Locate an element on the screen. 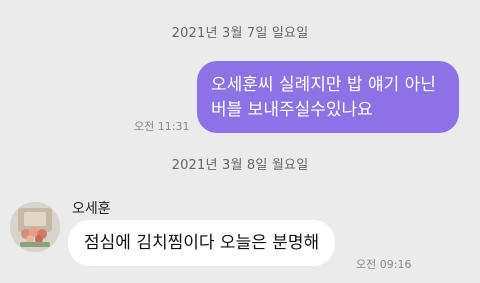  outgoing-message-bubble: 오세훈씨 실례지만 밥 얘기 아닌 버블 보내주실수있나요 is located at coordinates (328, 97).